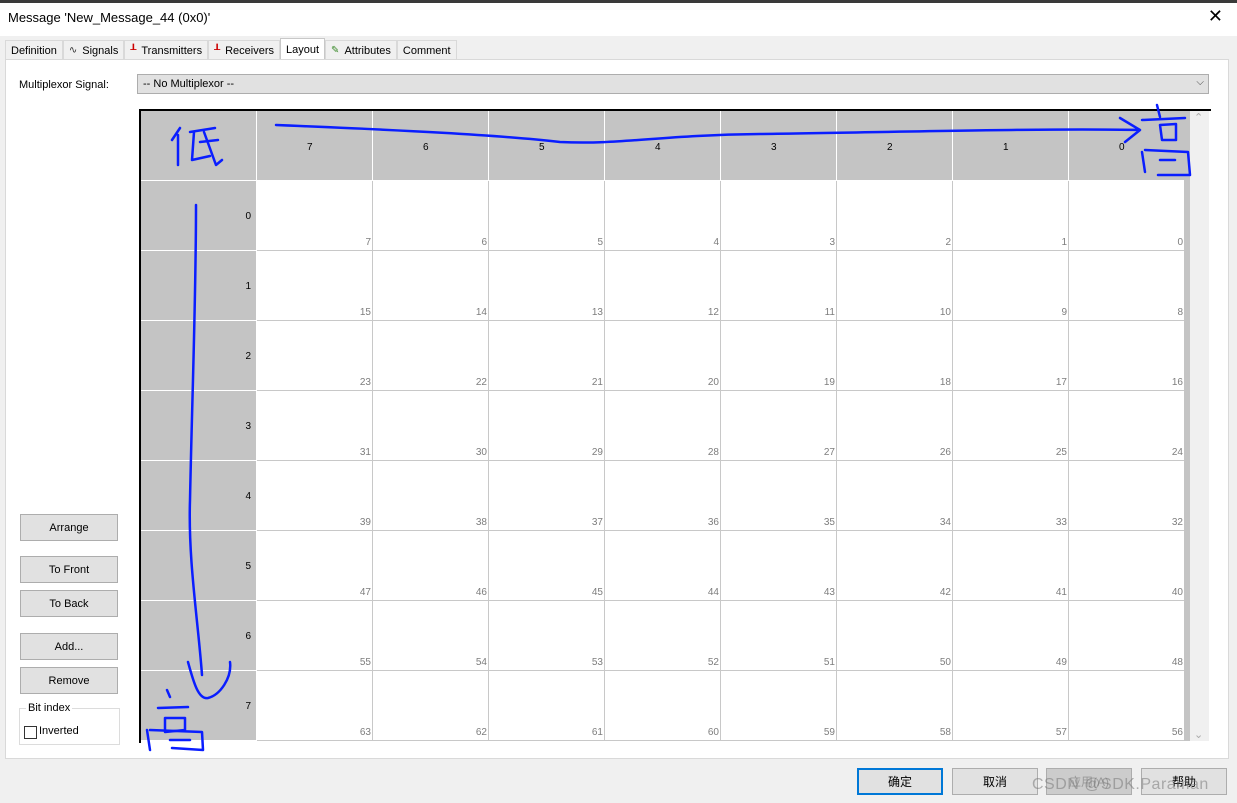 This screenshot has height=803, width=1237. Describe the element at coordinates (315, 566) in the screenshot. I see `bit-cell: 47` at that location.